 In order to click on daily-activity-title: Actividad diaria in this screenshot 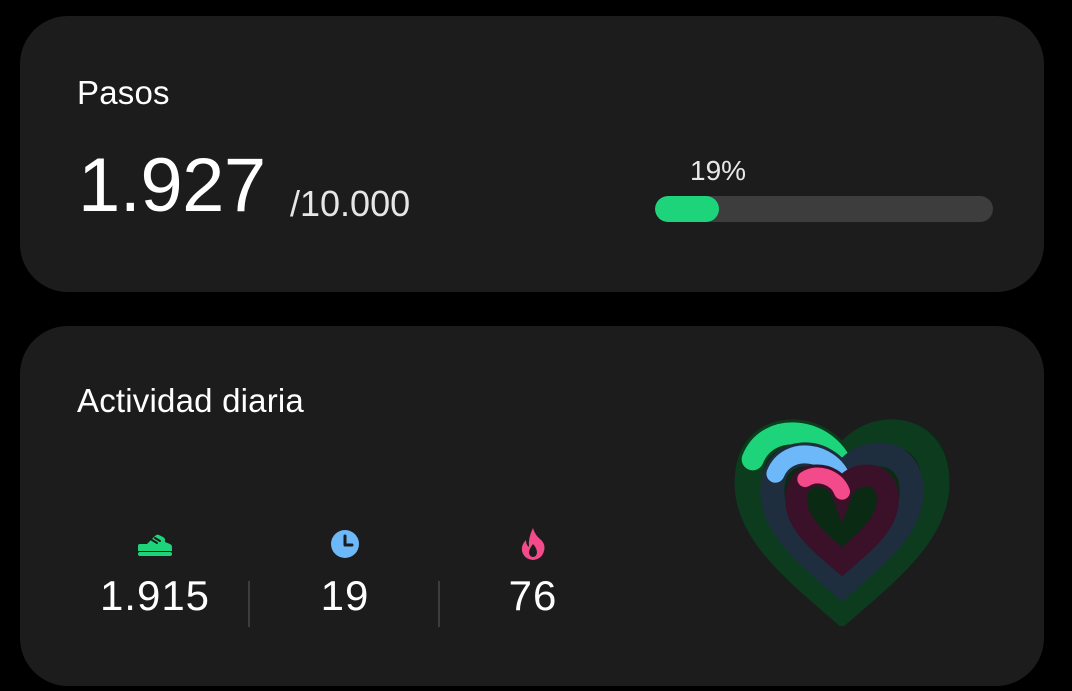, I will do `click(190, 400)`.